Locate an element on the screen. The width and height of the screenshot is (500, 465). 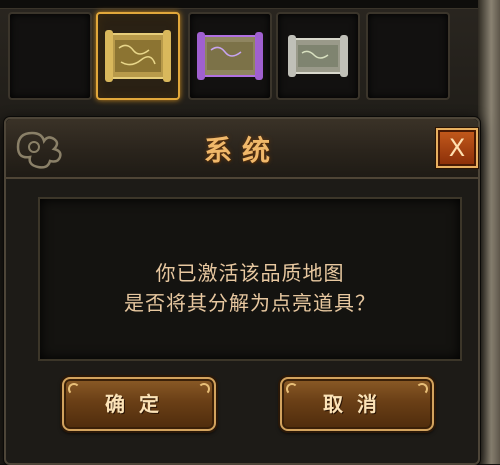
dialog-titlebar: 系统 X is located at coordinates (242, 149).